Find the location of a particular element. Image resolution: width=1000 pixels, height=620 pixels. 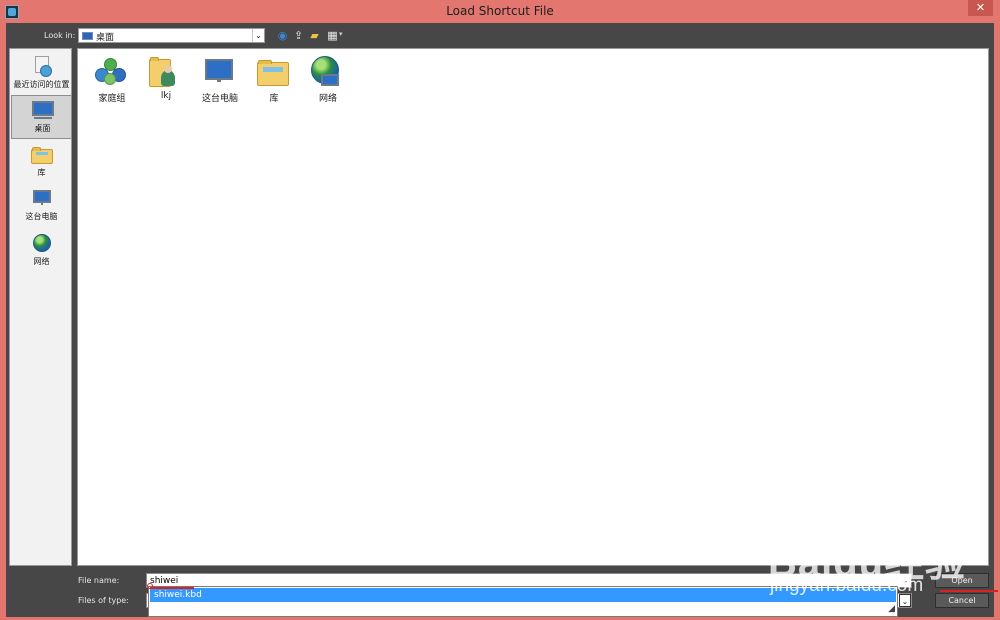

chevron-down-icon: ⌄ is located at coordinates (258, 35).